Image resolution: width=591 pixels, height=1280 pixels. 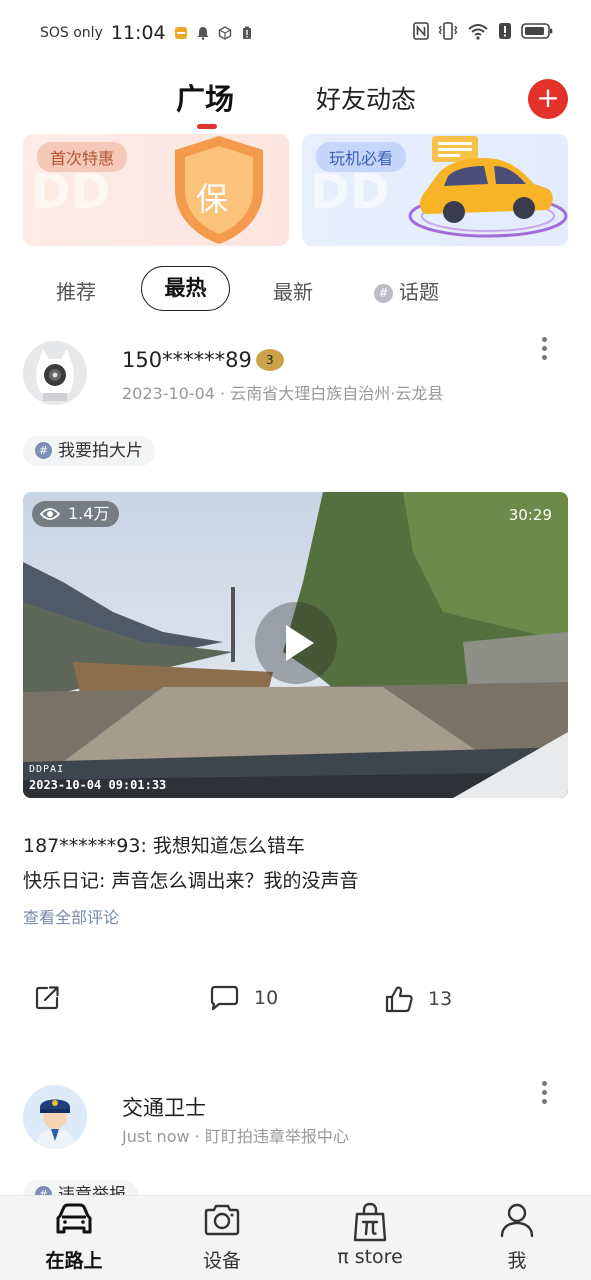 I want to click on feed-filter-tabs: 推荐 最热 最新 # 话题, so click(x=295, y=289).